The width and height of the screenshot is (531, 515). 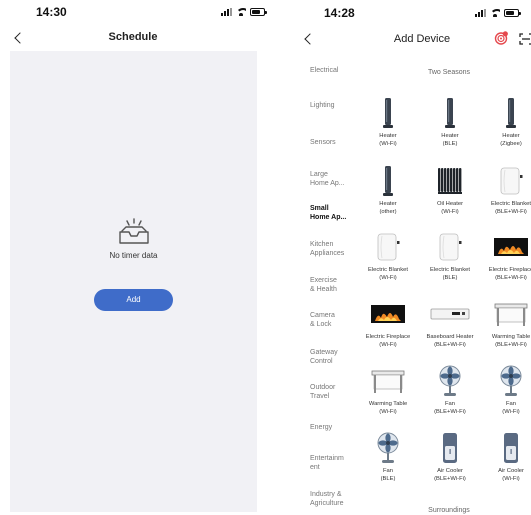 I want to click on device-item: Electric Blanket (Wi-Fi), so click(x=388, y=256).